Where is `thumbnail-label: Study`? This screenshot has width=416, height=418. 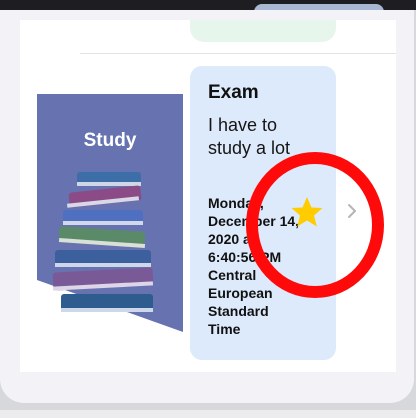 thumbnail-label: Study is located at coordinates (110, 140).